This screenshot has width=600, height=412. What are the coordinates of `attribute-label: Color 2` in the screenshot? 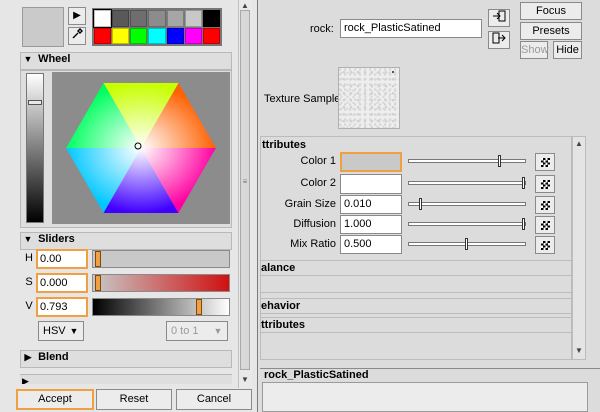 It's located at (318, 183).